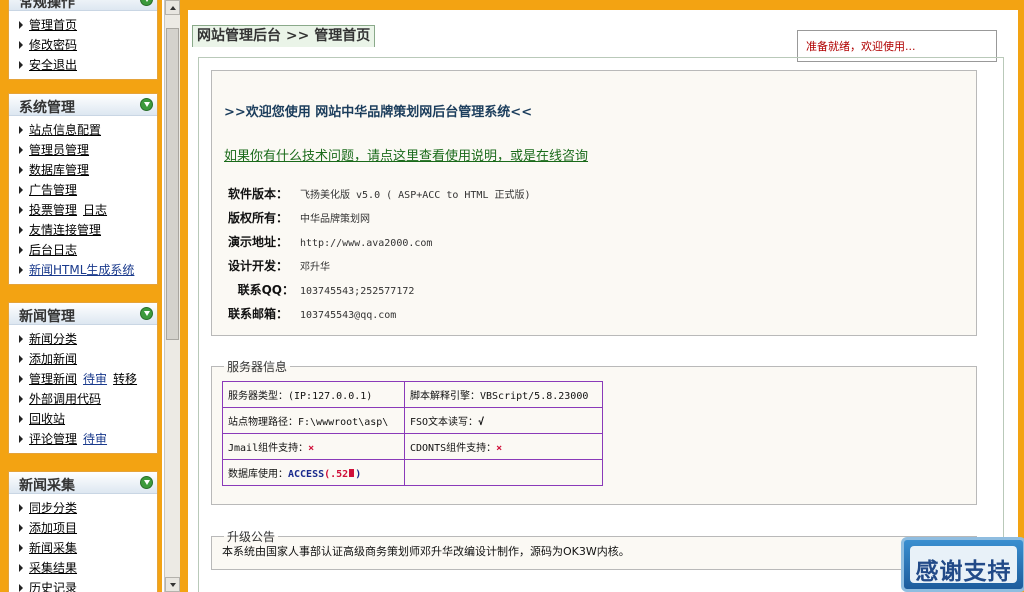 The image size is (1024, 592). I want to click on link: 历史记录, so click(53, 586).